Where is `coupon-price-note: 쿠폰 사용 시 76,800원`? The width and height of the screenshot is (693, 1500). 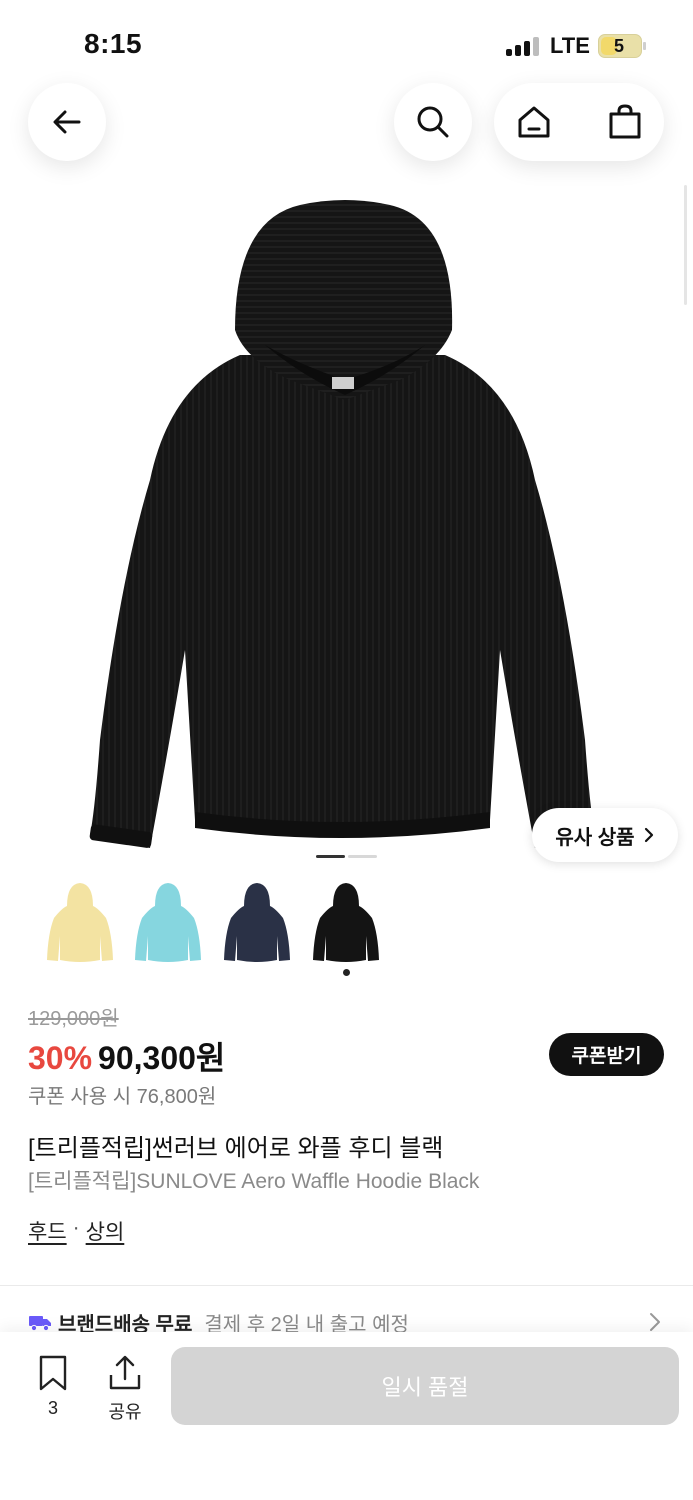 coupon-price-note: 쿠폰 사용 시 76,800원 is located at coordinates (122, 1097).